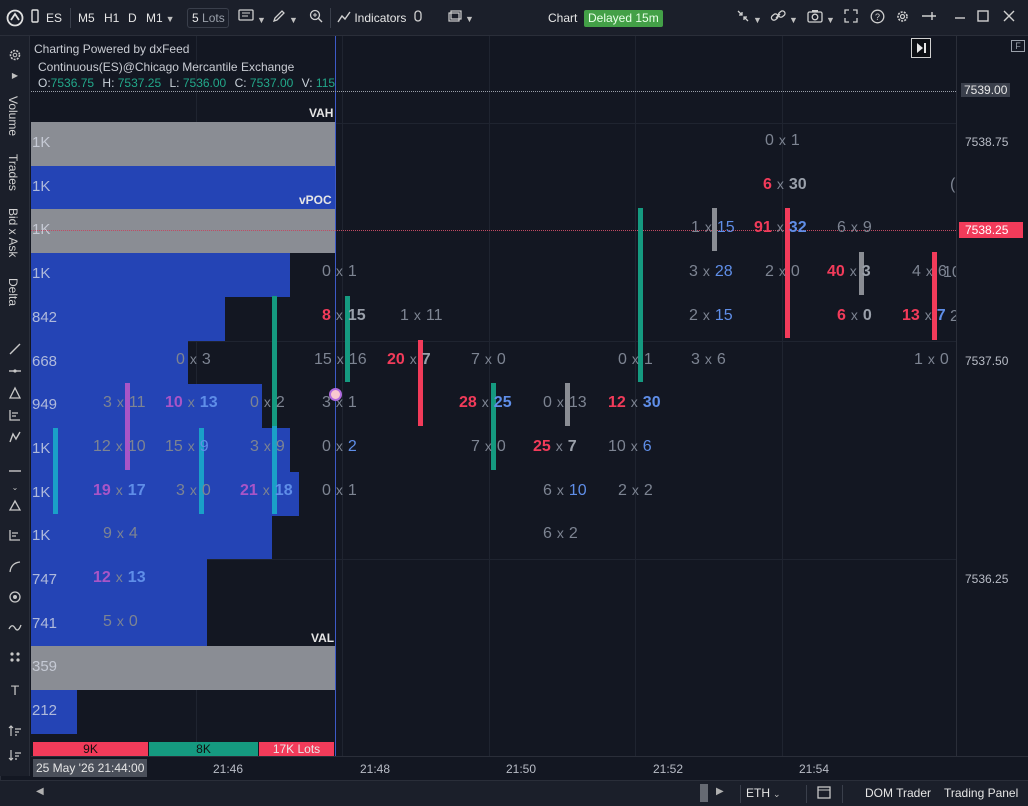 This screenshot has height=806, width=1028. Describe the element at coordinates (986, 90) in the screenshot. I see `price-label-high: 7539.00` at that location.